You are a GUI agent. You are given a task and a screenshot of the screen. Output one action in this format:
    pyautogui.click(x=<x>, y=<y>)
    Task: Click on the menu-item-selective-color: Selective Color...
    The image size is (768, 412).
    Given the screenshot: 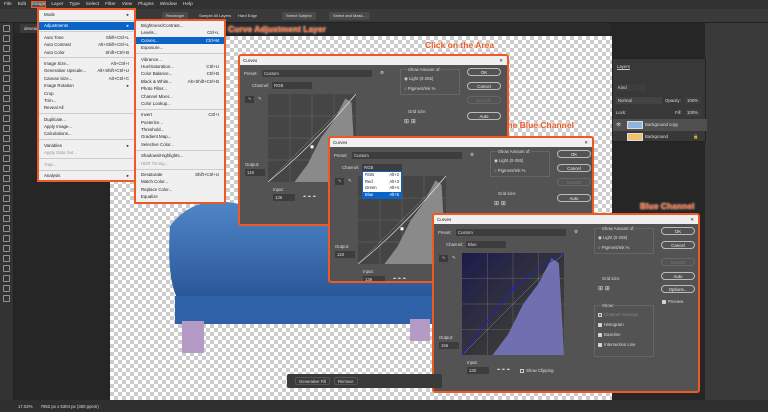 What is the action you would take?
    pyautogui.click(x=180, y=144)
    